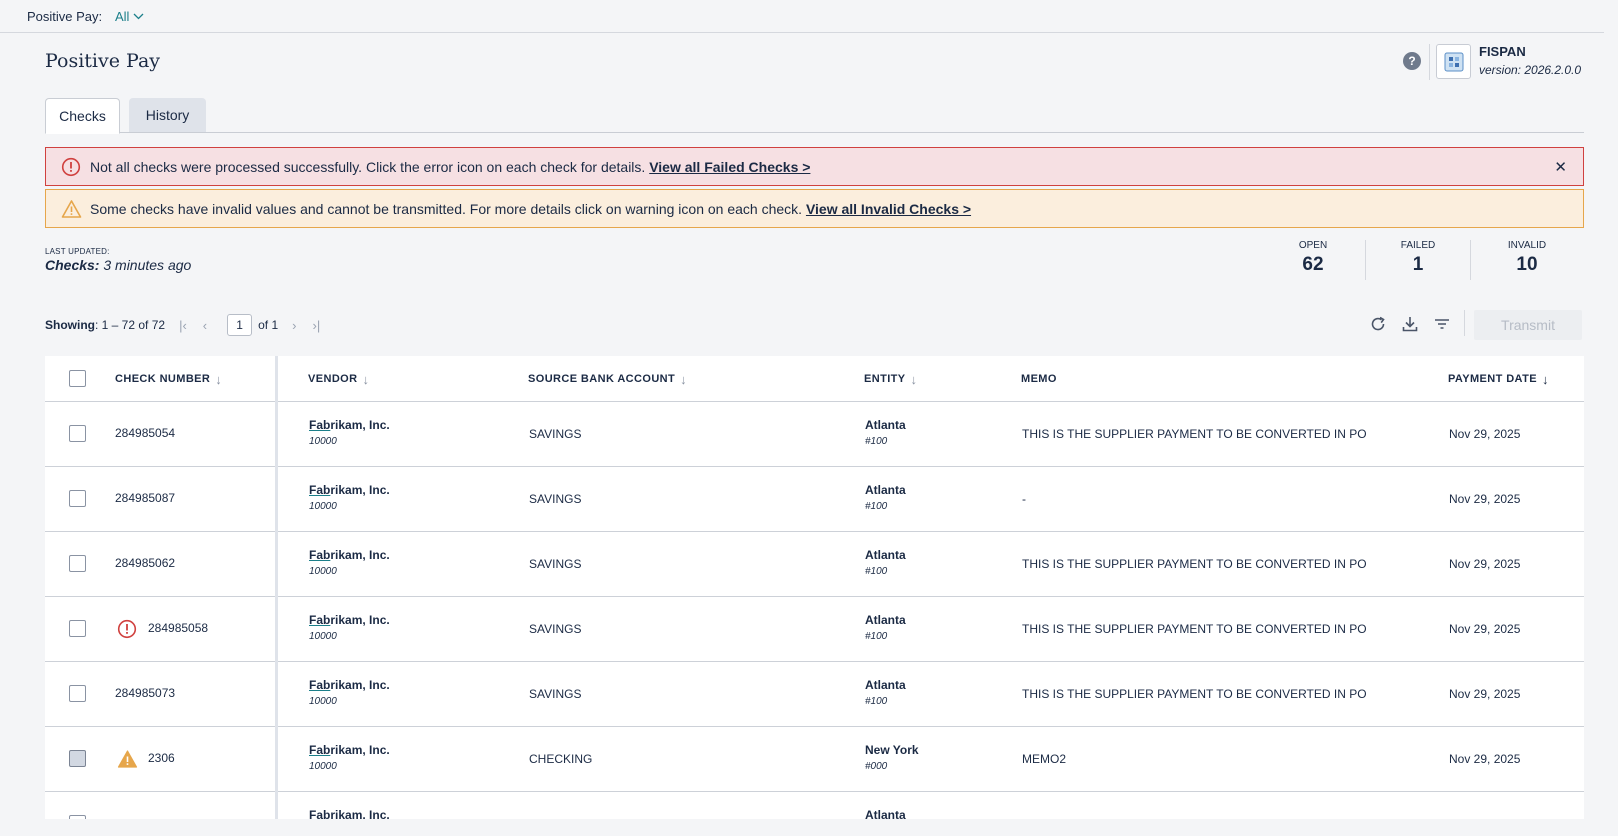  Describe the element at coordinates (168, 379) in the screenshot. I see `column-header-check-number: CHECK NUMBER ↓` at that location.